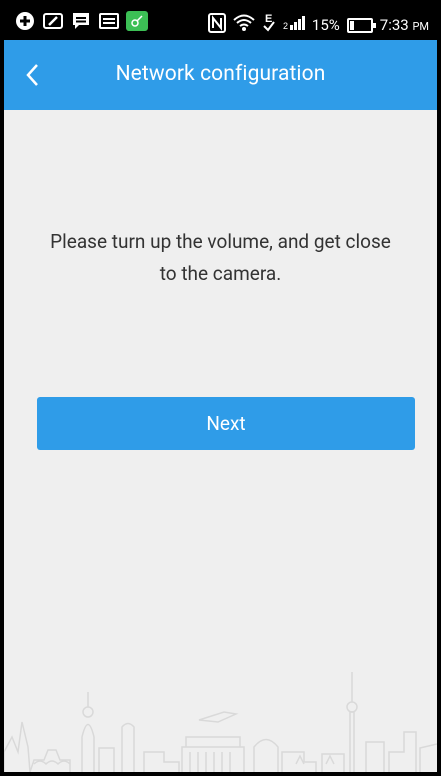 The image size is (441, 776). I want to click on clock-time: 7:33, so click(394, 25).